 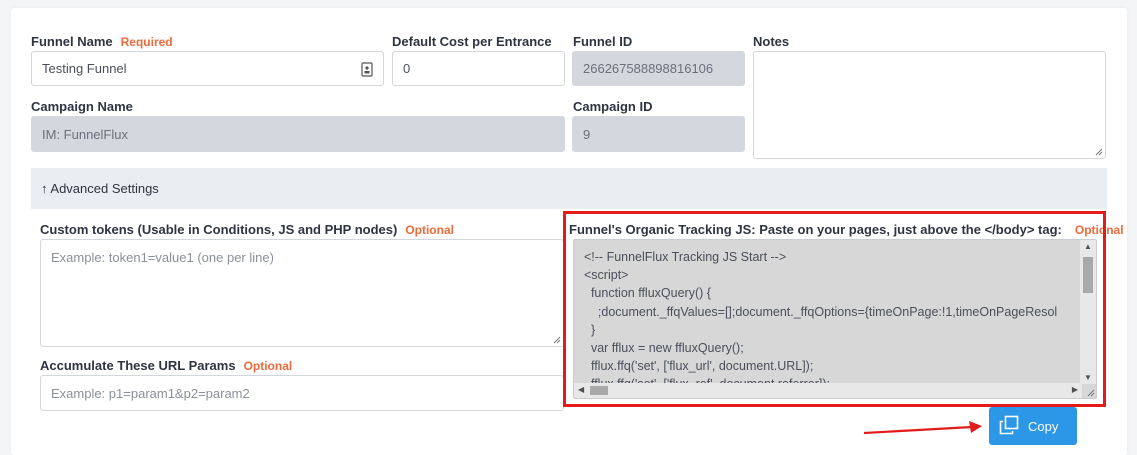 I want to click on funnel-name-input: Testing Funnel, so click(x=207, y=68).